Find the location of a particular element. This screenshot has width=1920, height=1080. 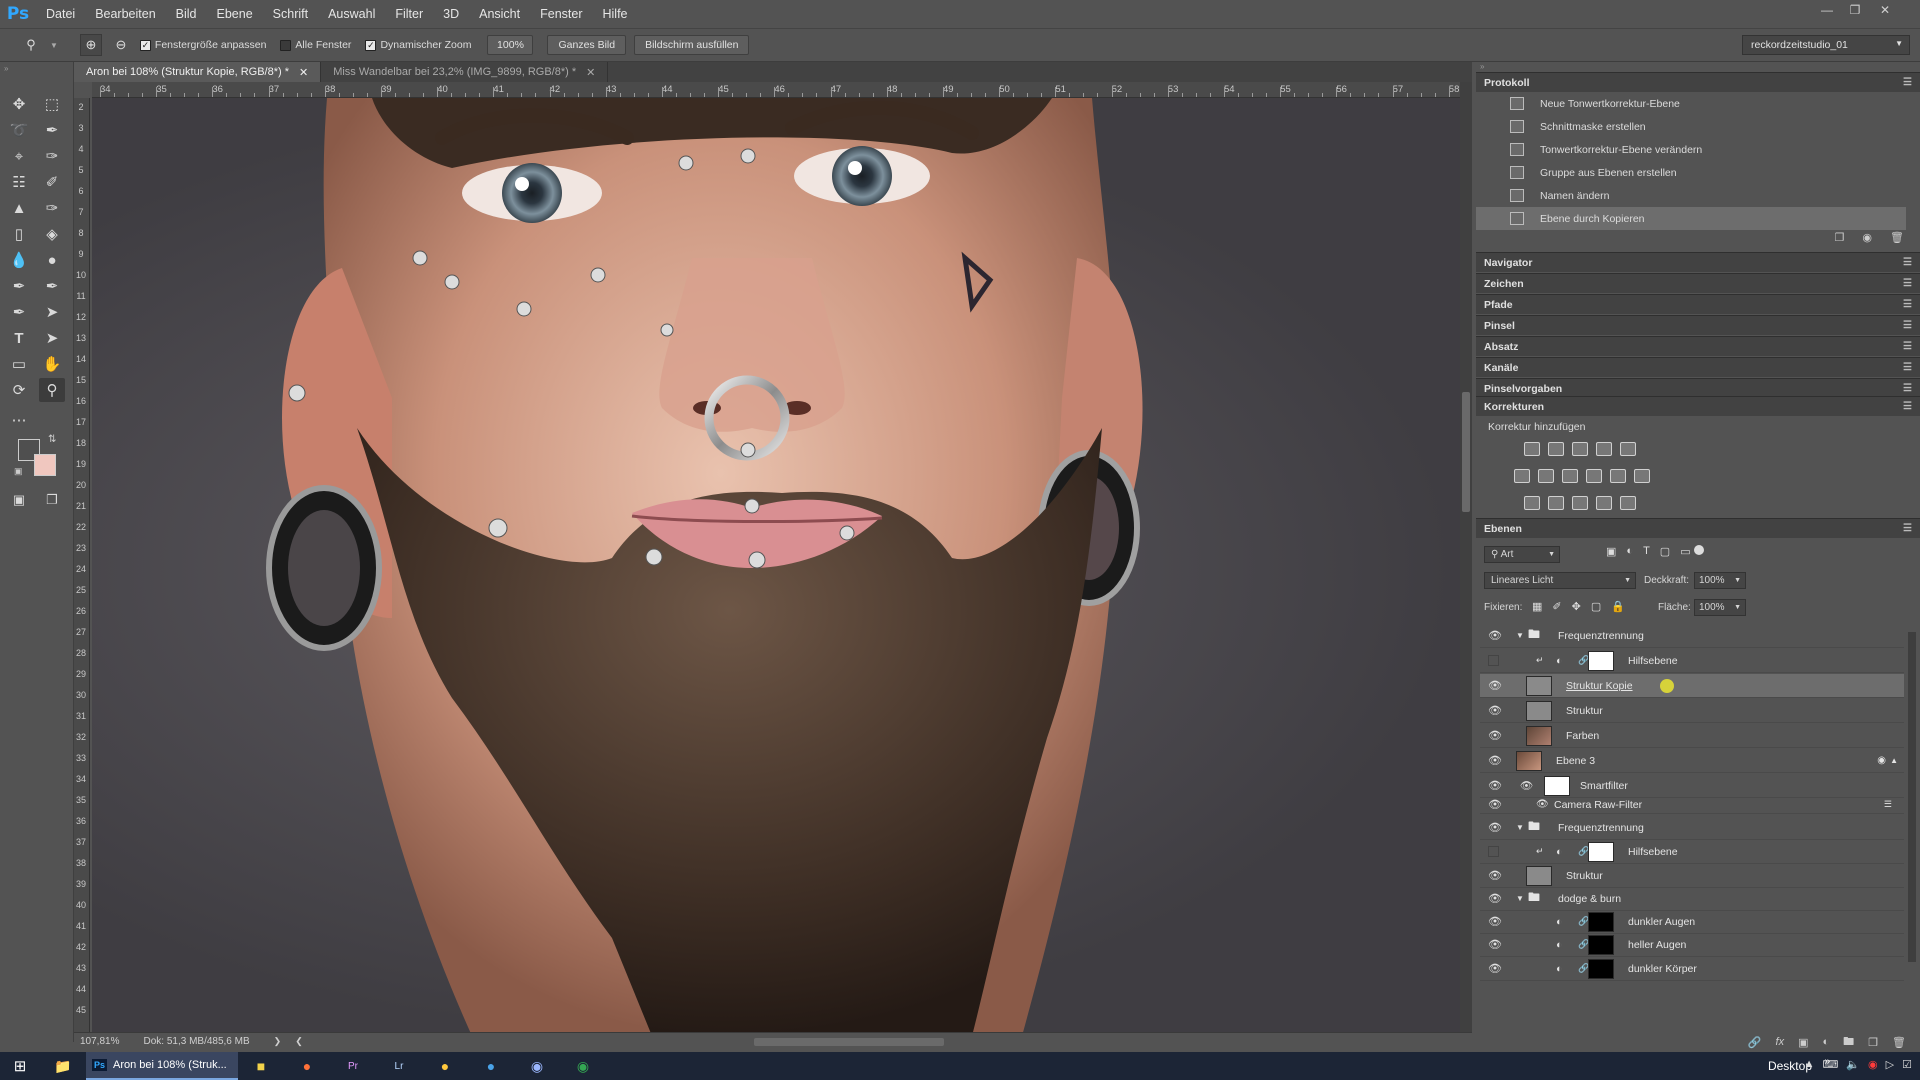

layer-name: dodge & burn is located at coordinates (1589, 899).